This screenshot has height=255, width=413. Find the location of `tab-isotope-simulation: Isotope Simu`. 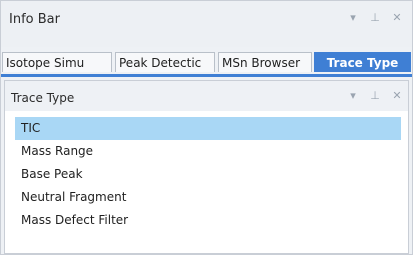

tab-isotope-simulation: Isotope Simu is located at coordinates (57, 62).